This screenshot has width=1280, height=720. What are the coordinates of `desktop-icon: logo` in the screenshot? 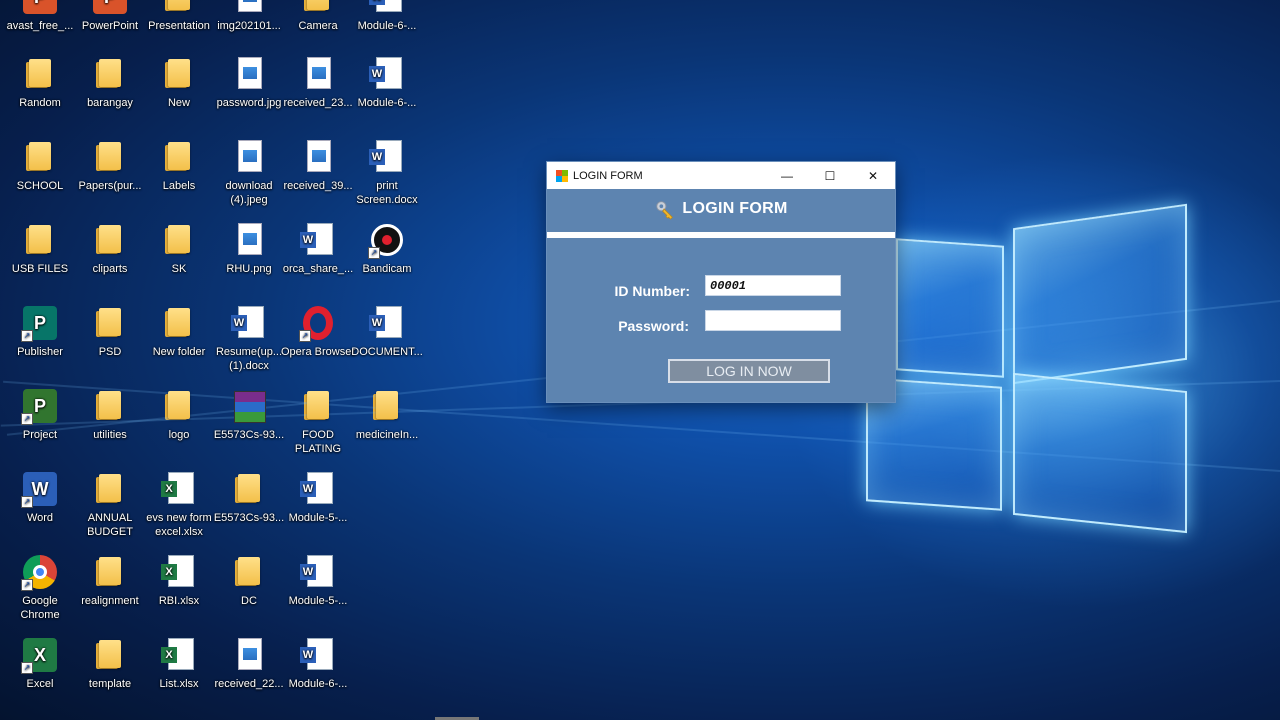 It's located at (179, 414).